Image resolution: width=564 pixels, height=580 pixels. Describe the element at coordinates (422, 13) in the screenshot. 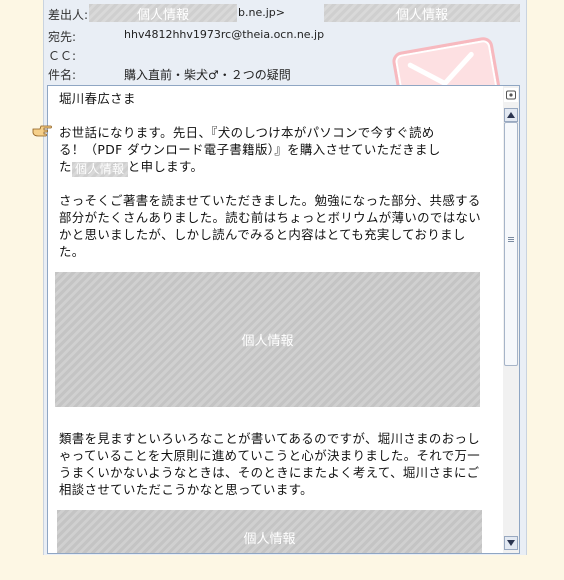

I see `redacted-date: 個人情報` at that location.